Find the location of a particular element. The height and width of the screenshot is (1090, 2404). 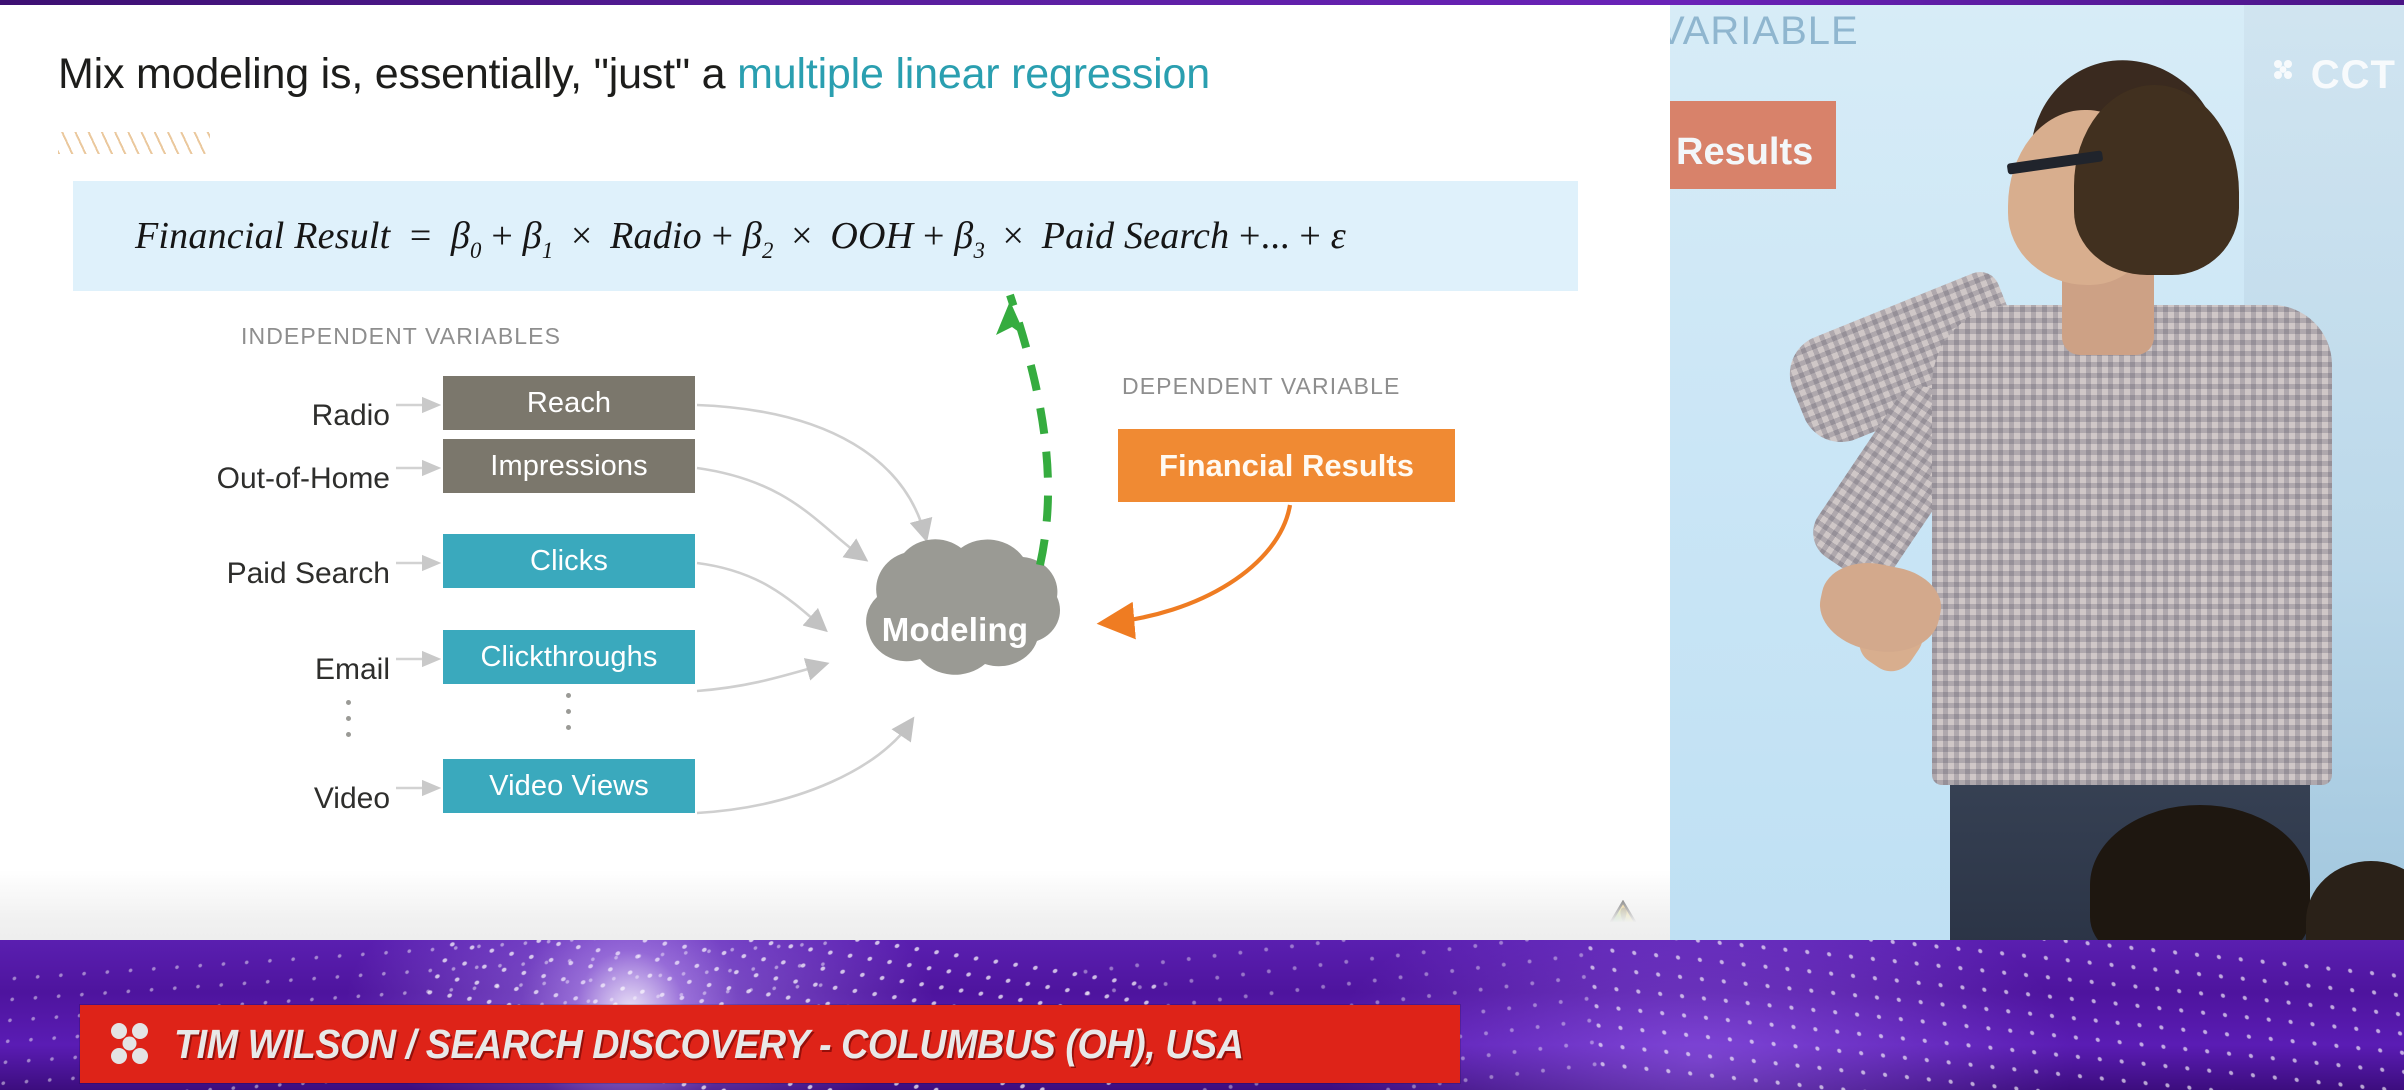

slide-title-accent: multiple linear regression is located at coordinates (973, 74).